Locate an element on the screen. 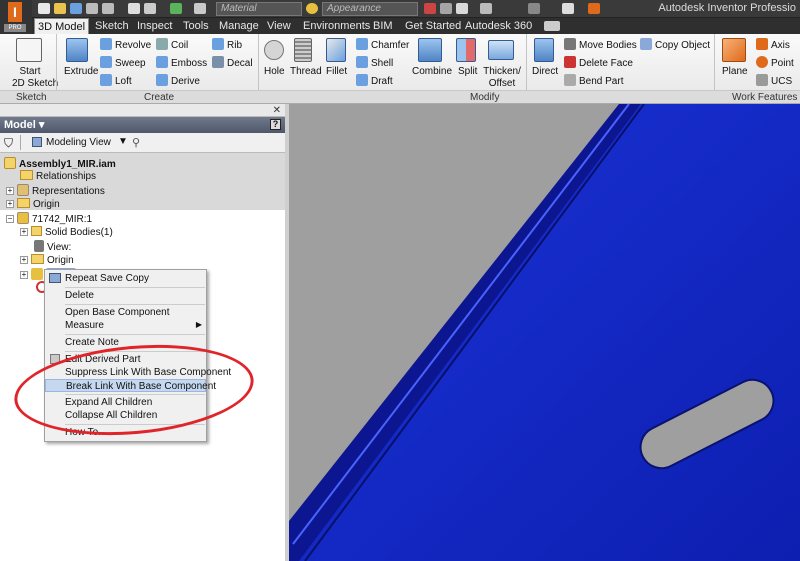 The image size is (800, 561). chevron-down-icon: ▼ is located at coordinates (123, 141).